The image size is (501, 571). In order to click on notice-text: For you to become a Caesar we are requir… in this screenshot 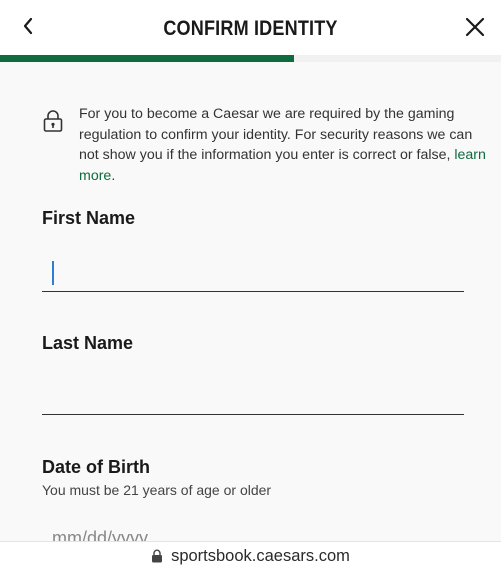, I will do `click(284, 145)`.